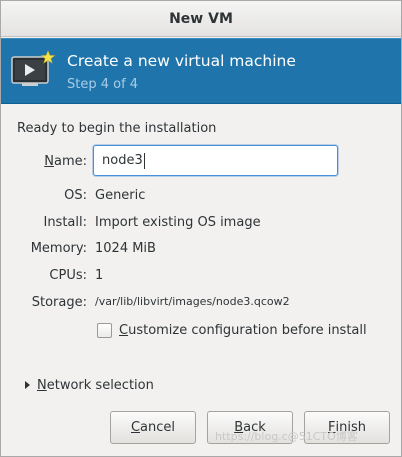 The width and height of the screenshot is (402, 457). I want to click on os-label: OS:, so click(75, 195).